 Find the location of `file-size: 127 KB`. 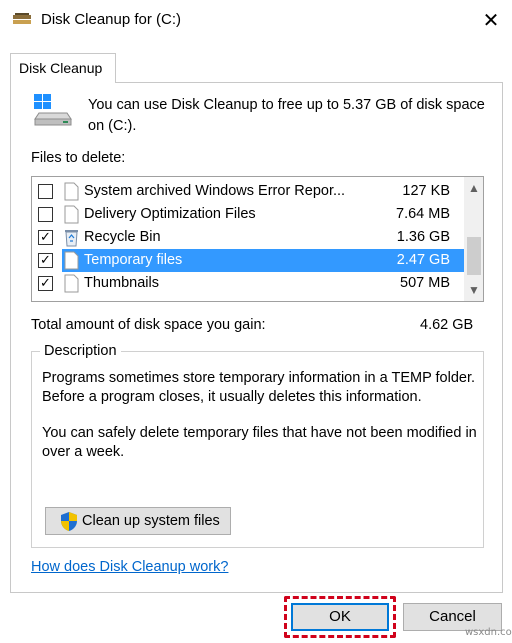

file-size: 127 KB is located at coordinates (426, 191).